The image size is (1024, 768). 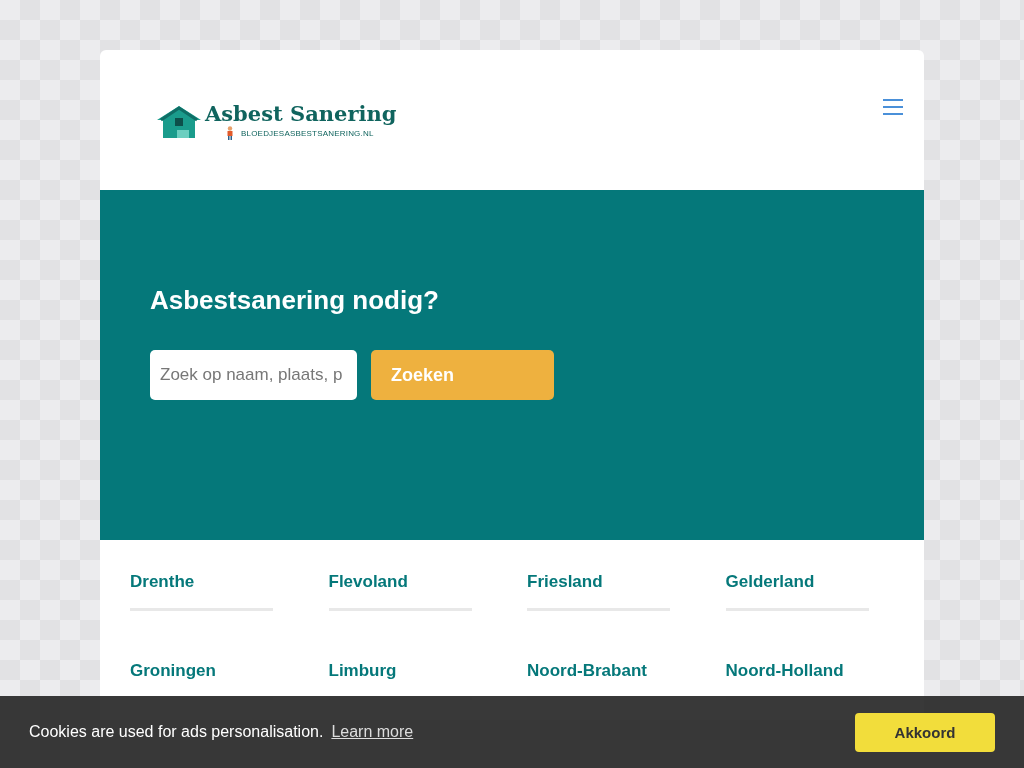 I want to click on logo-subtitle: BLOEDJESASBESTSANERING.NL, so click(x=307, y=133).